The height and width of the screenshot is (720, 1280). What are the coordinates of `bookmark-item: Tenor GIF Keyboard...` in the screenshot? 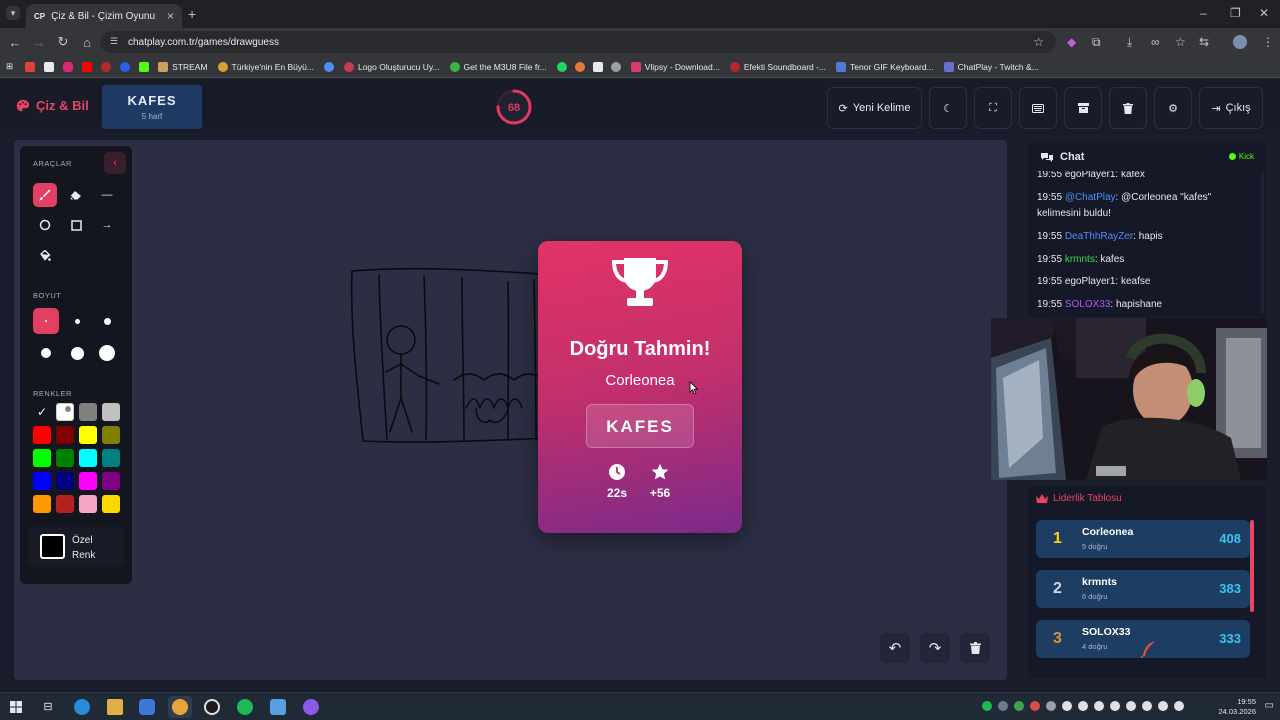 It's located at (885, 66).